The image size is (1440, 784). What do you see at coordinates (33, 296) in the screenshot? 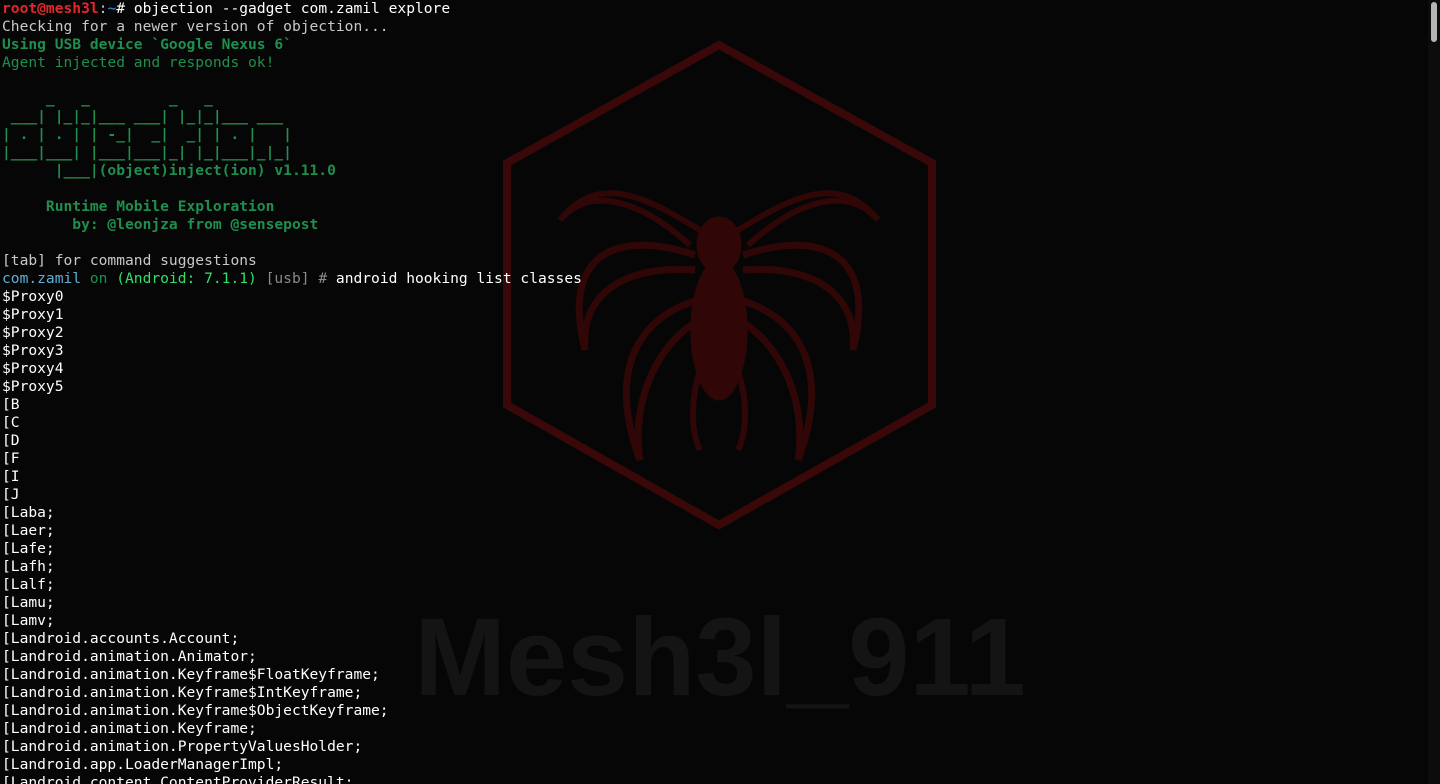
I see `class-list-item: $Proxy0` at bounding box center [33, 296].